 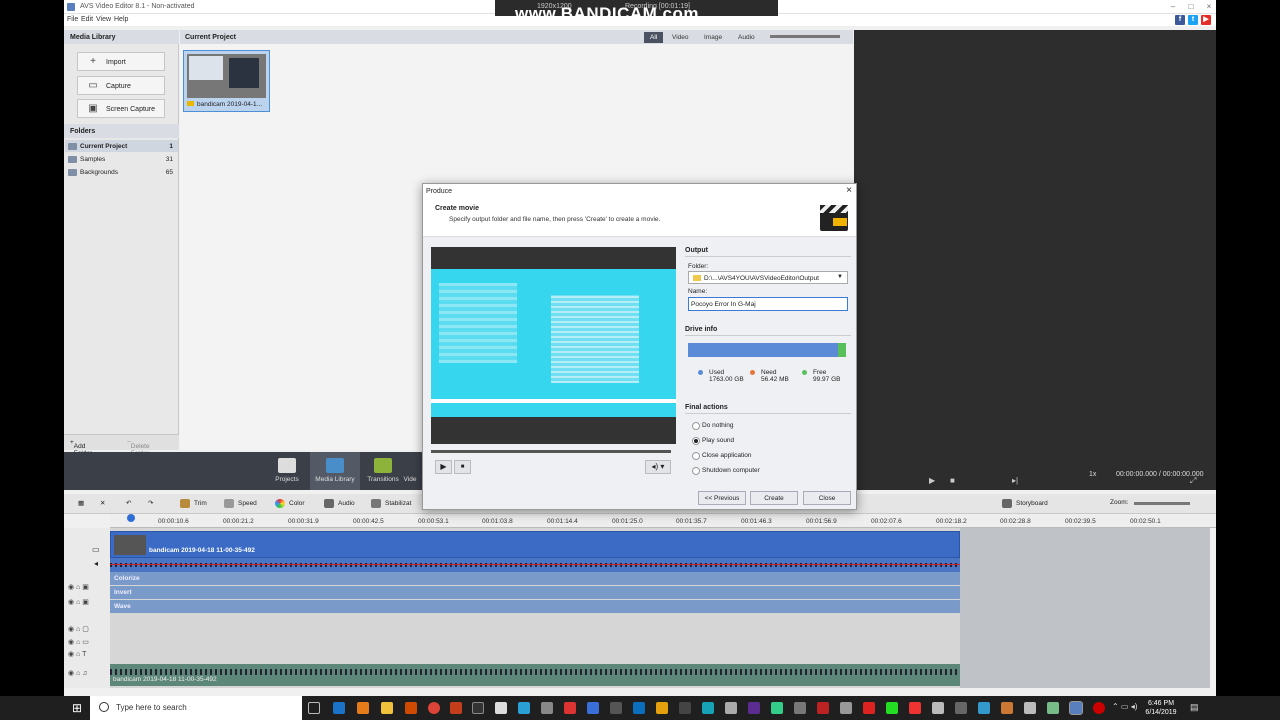 I want to click on dialog-close-icon: ×, so click(x=849, y=190).